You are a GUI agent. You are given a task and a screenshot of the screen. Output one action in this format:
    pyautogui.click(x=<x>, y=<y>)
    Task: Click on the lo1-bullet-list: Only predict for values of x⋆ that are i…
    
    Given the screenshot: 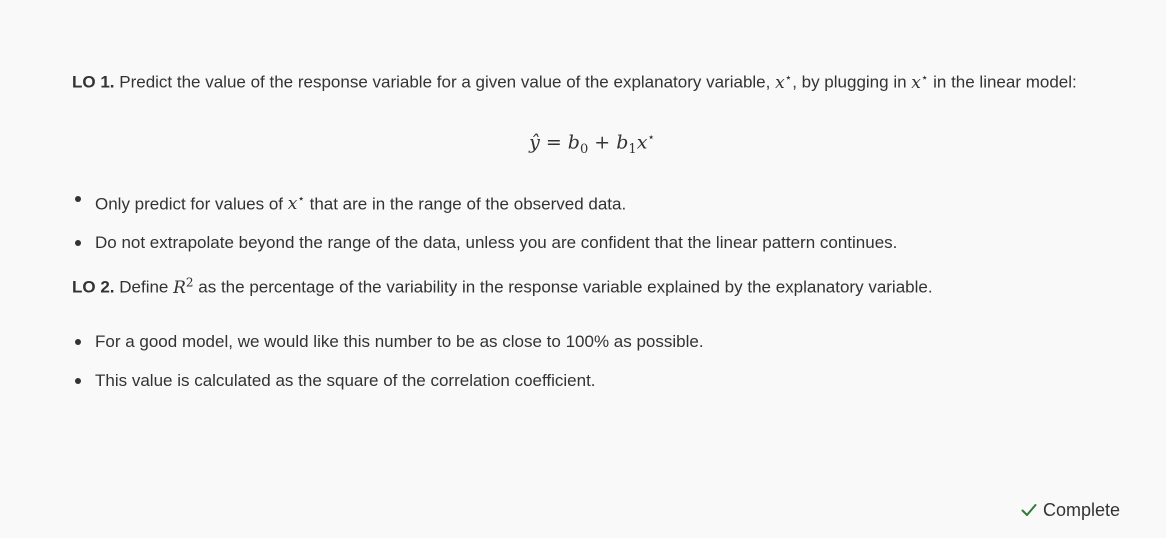 What is the action you would take?
    pyautogui.click(x=592, y=221)
    